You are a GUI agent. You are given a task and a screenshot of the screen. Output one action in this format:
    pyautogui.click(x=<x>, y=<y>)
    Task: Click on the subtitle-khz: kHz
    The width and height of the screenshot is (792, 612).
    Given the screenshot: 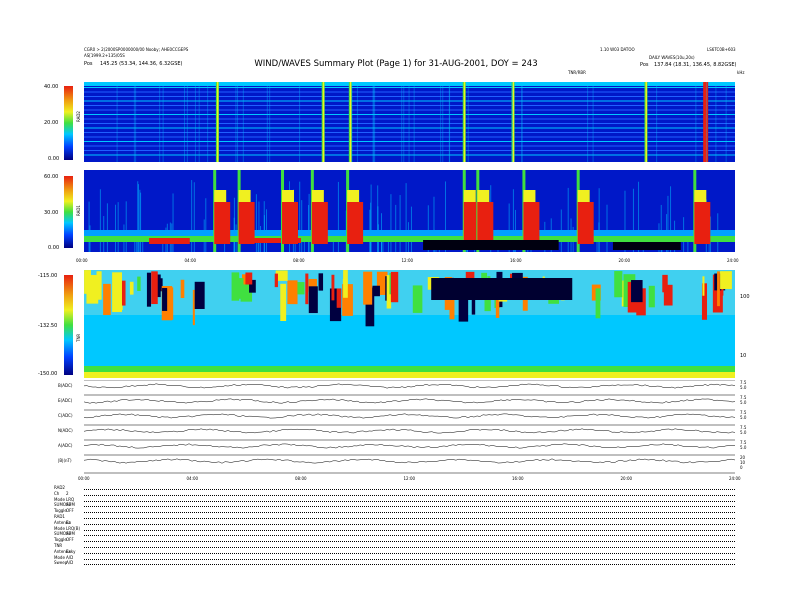 What is the action you would take?
    pyautogui.click(x=741, y=72)
    